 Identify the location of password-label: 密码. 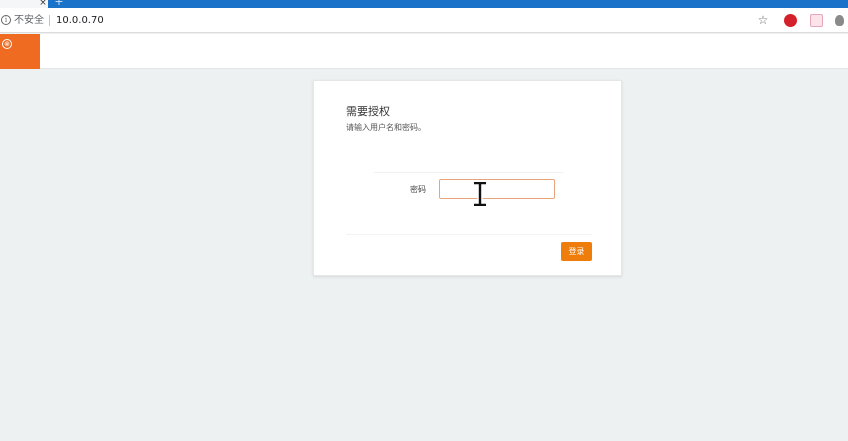
(418, 189).